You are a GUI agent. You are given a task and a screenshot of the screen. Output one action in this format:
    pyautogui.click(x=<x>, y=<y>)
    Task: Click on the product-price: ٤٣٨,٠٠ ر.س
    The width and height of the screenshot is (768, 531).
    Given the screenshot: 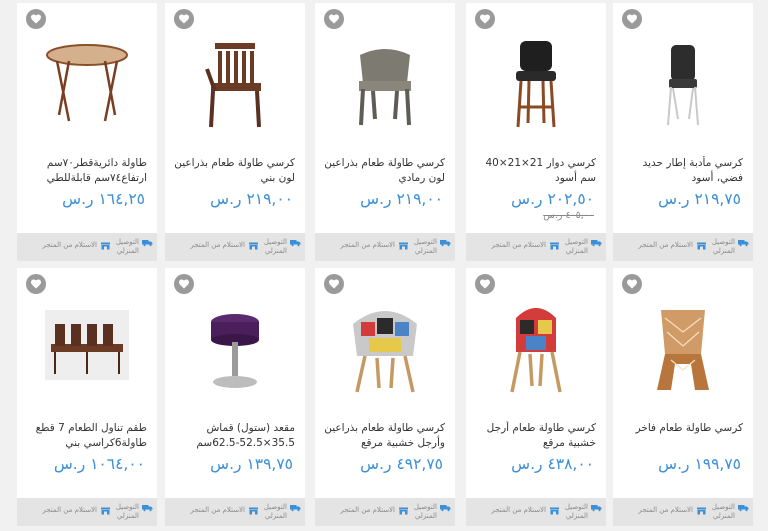 What is the action you would take?
    pyautogui.click(x=552, y=464)
    